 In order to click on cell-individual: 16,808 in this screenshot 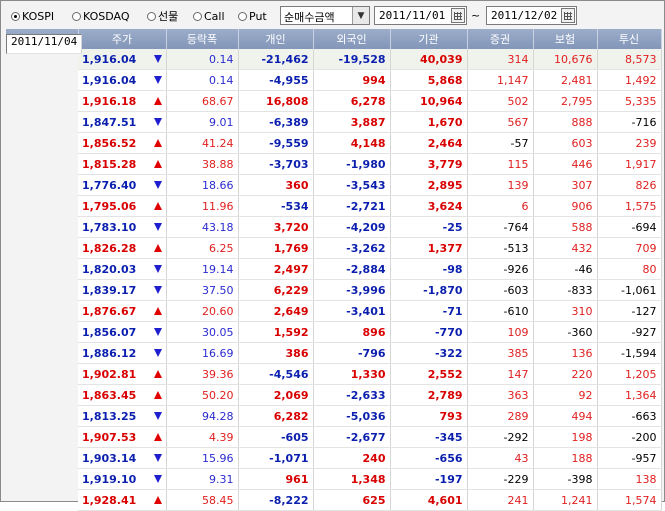, I will do `click(276, 101)`.